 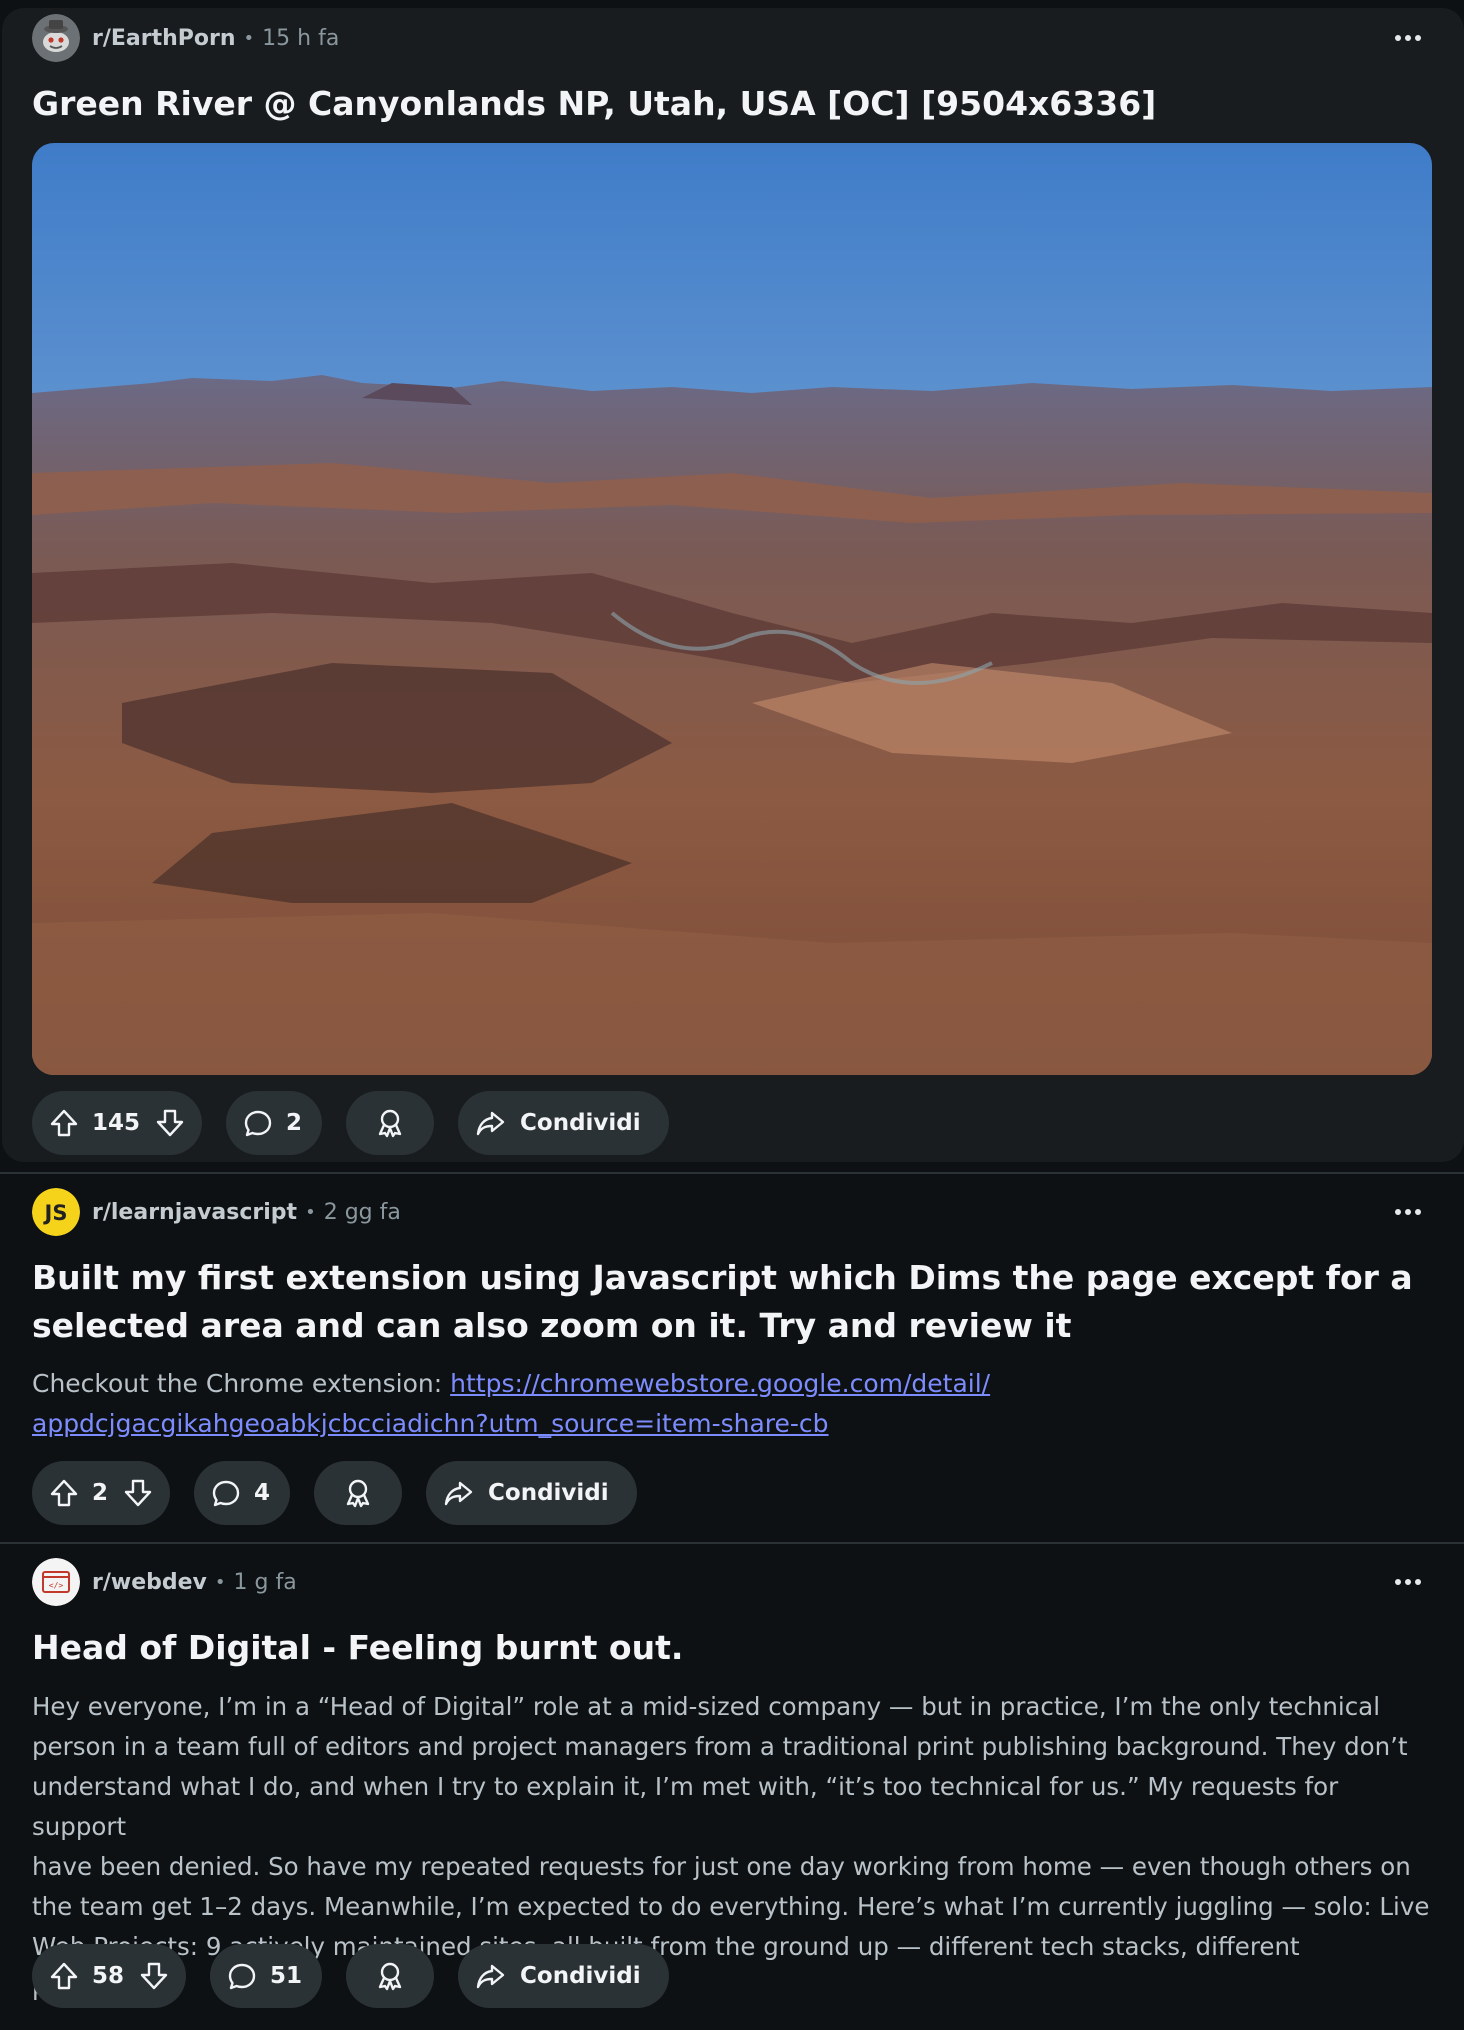 I want to click on post-actions: 145 2 Condividi, so click(x=362, y=1123).